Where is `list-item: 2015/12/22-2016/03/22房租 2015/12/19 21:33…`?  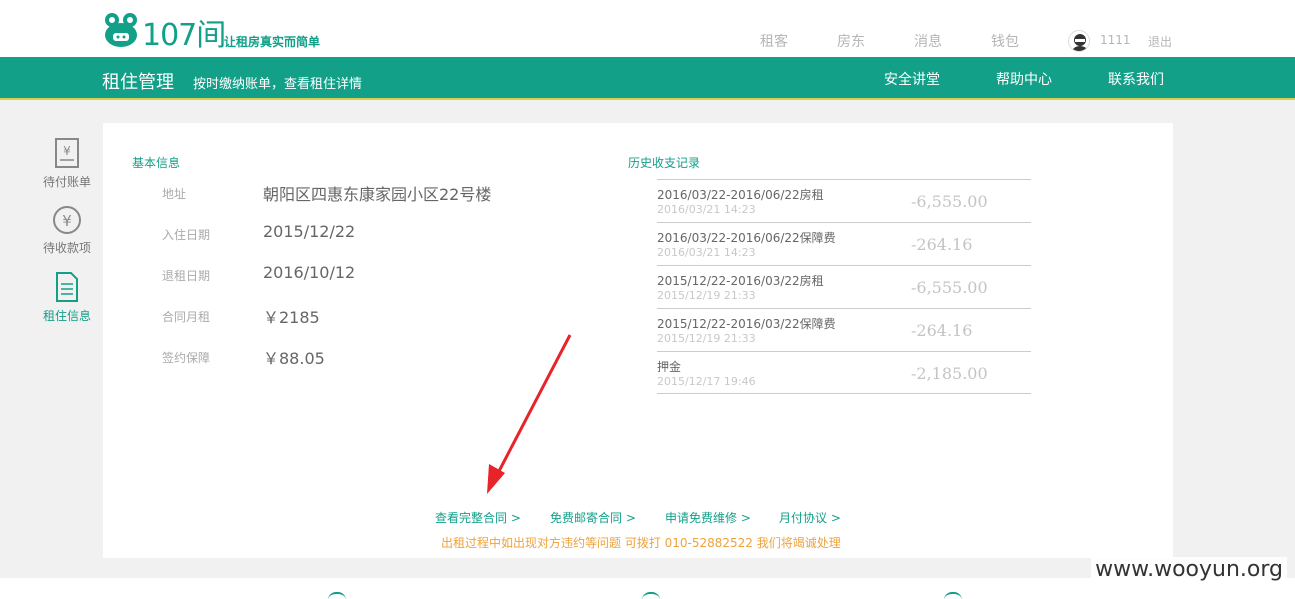
list-item: 2015/12/22-2016/03/22房租 2015/12/19 21:33… is located at coordinates (844, 286).